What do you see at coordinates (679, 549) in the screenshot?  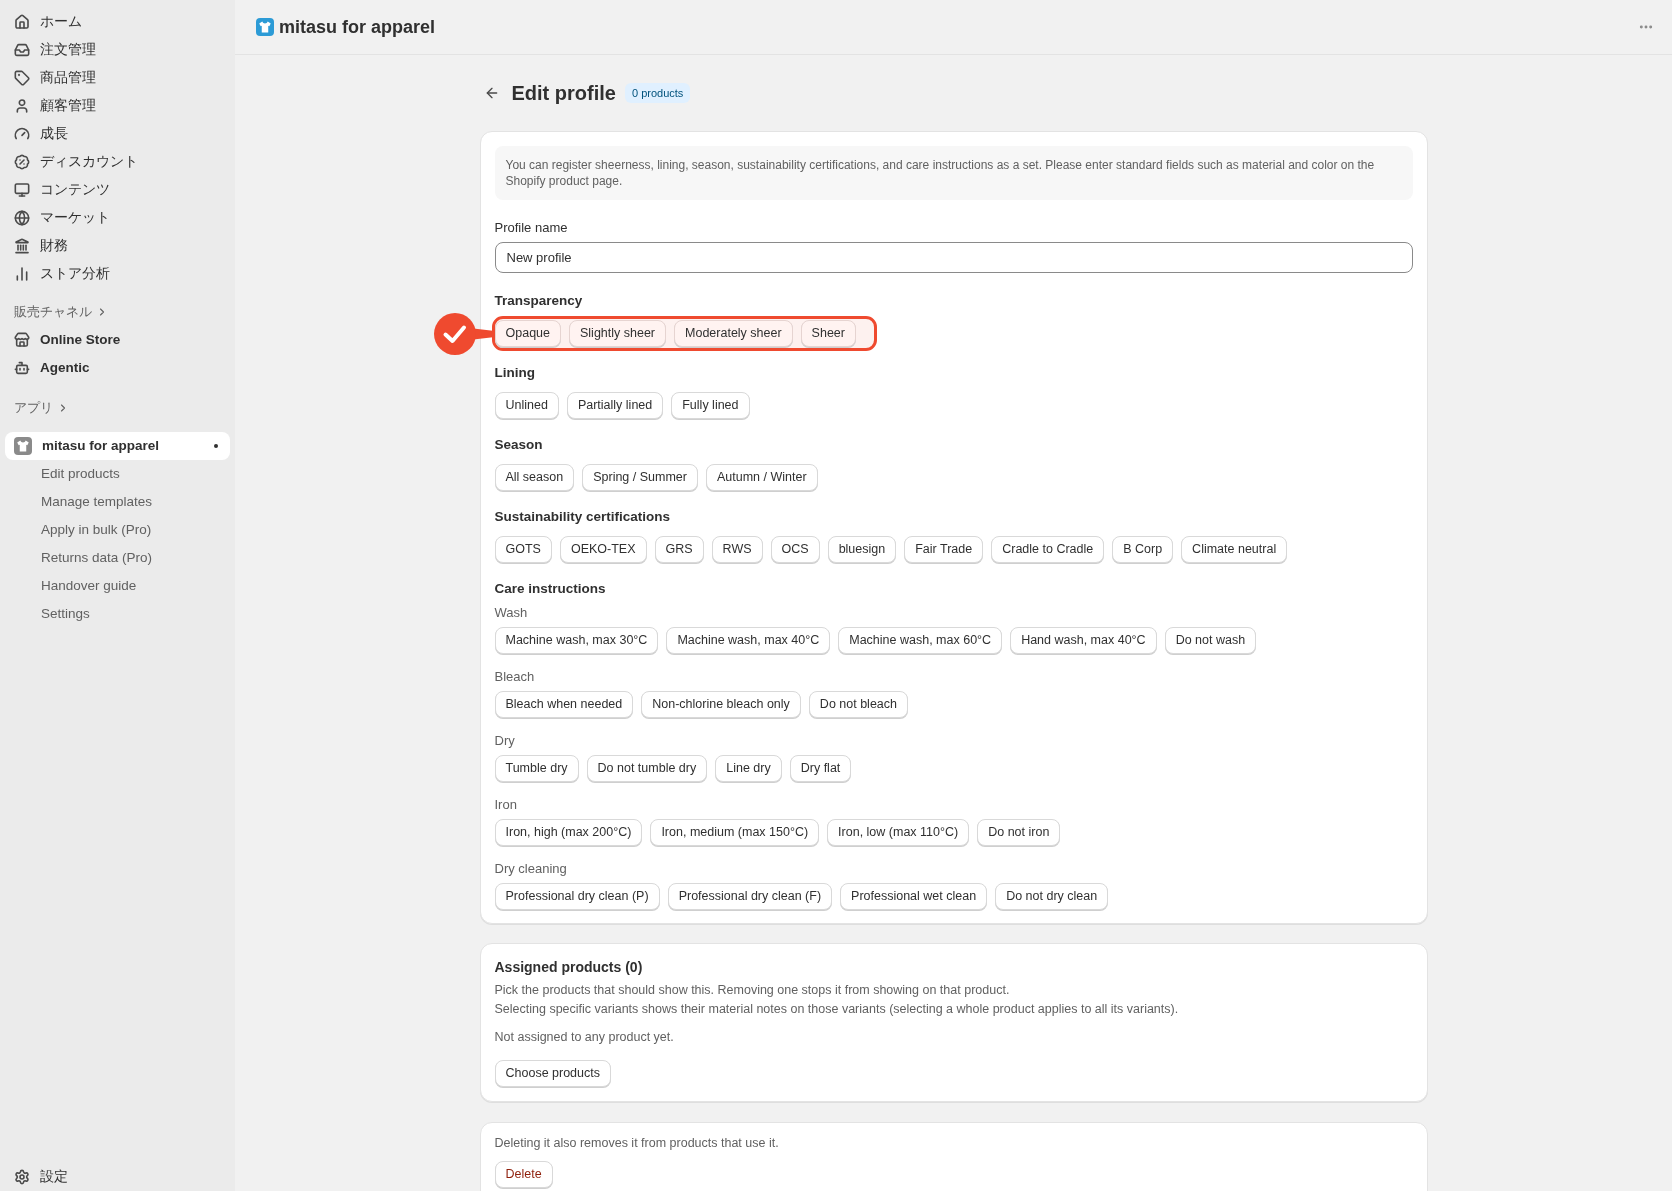 I see `option-button: GRS` at bounding box center [679, 549].